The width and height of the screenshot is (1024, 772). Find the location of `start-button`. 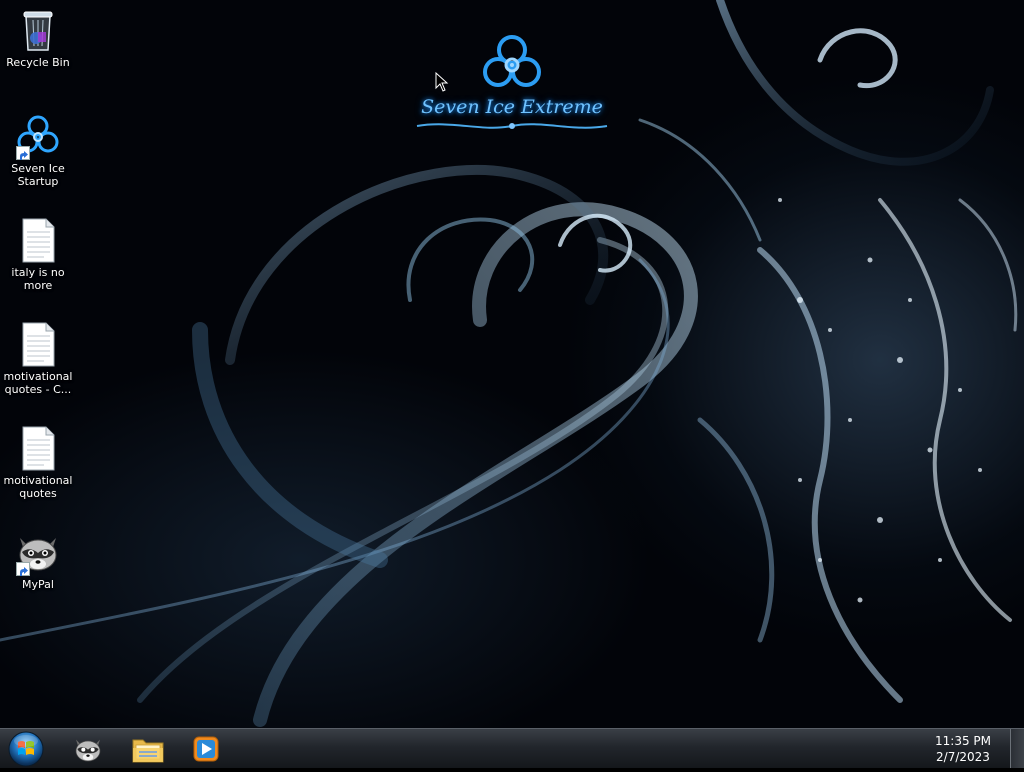

start-button is located at coordinates (26, 749).